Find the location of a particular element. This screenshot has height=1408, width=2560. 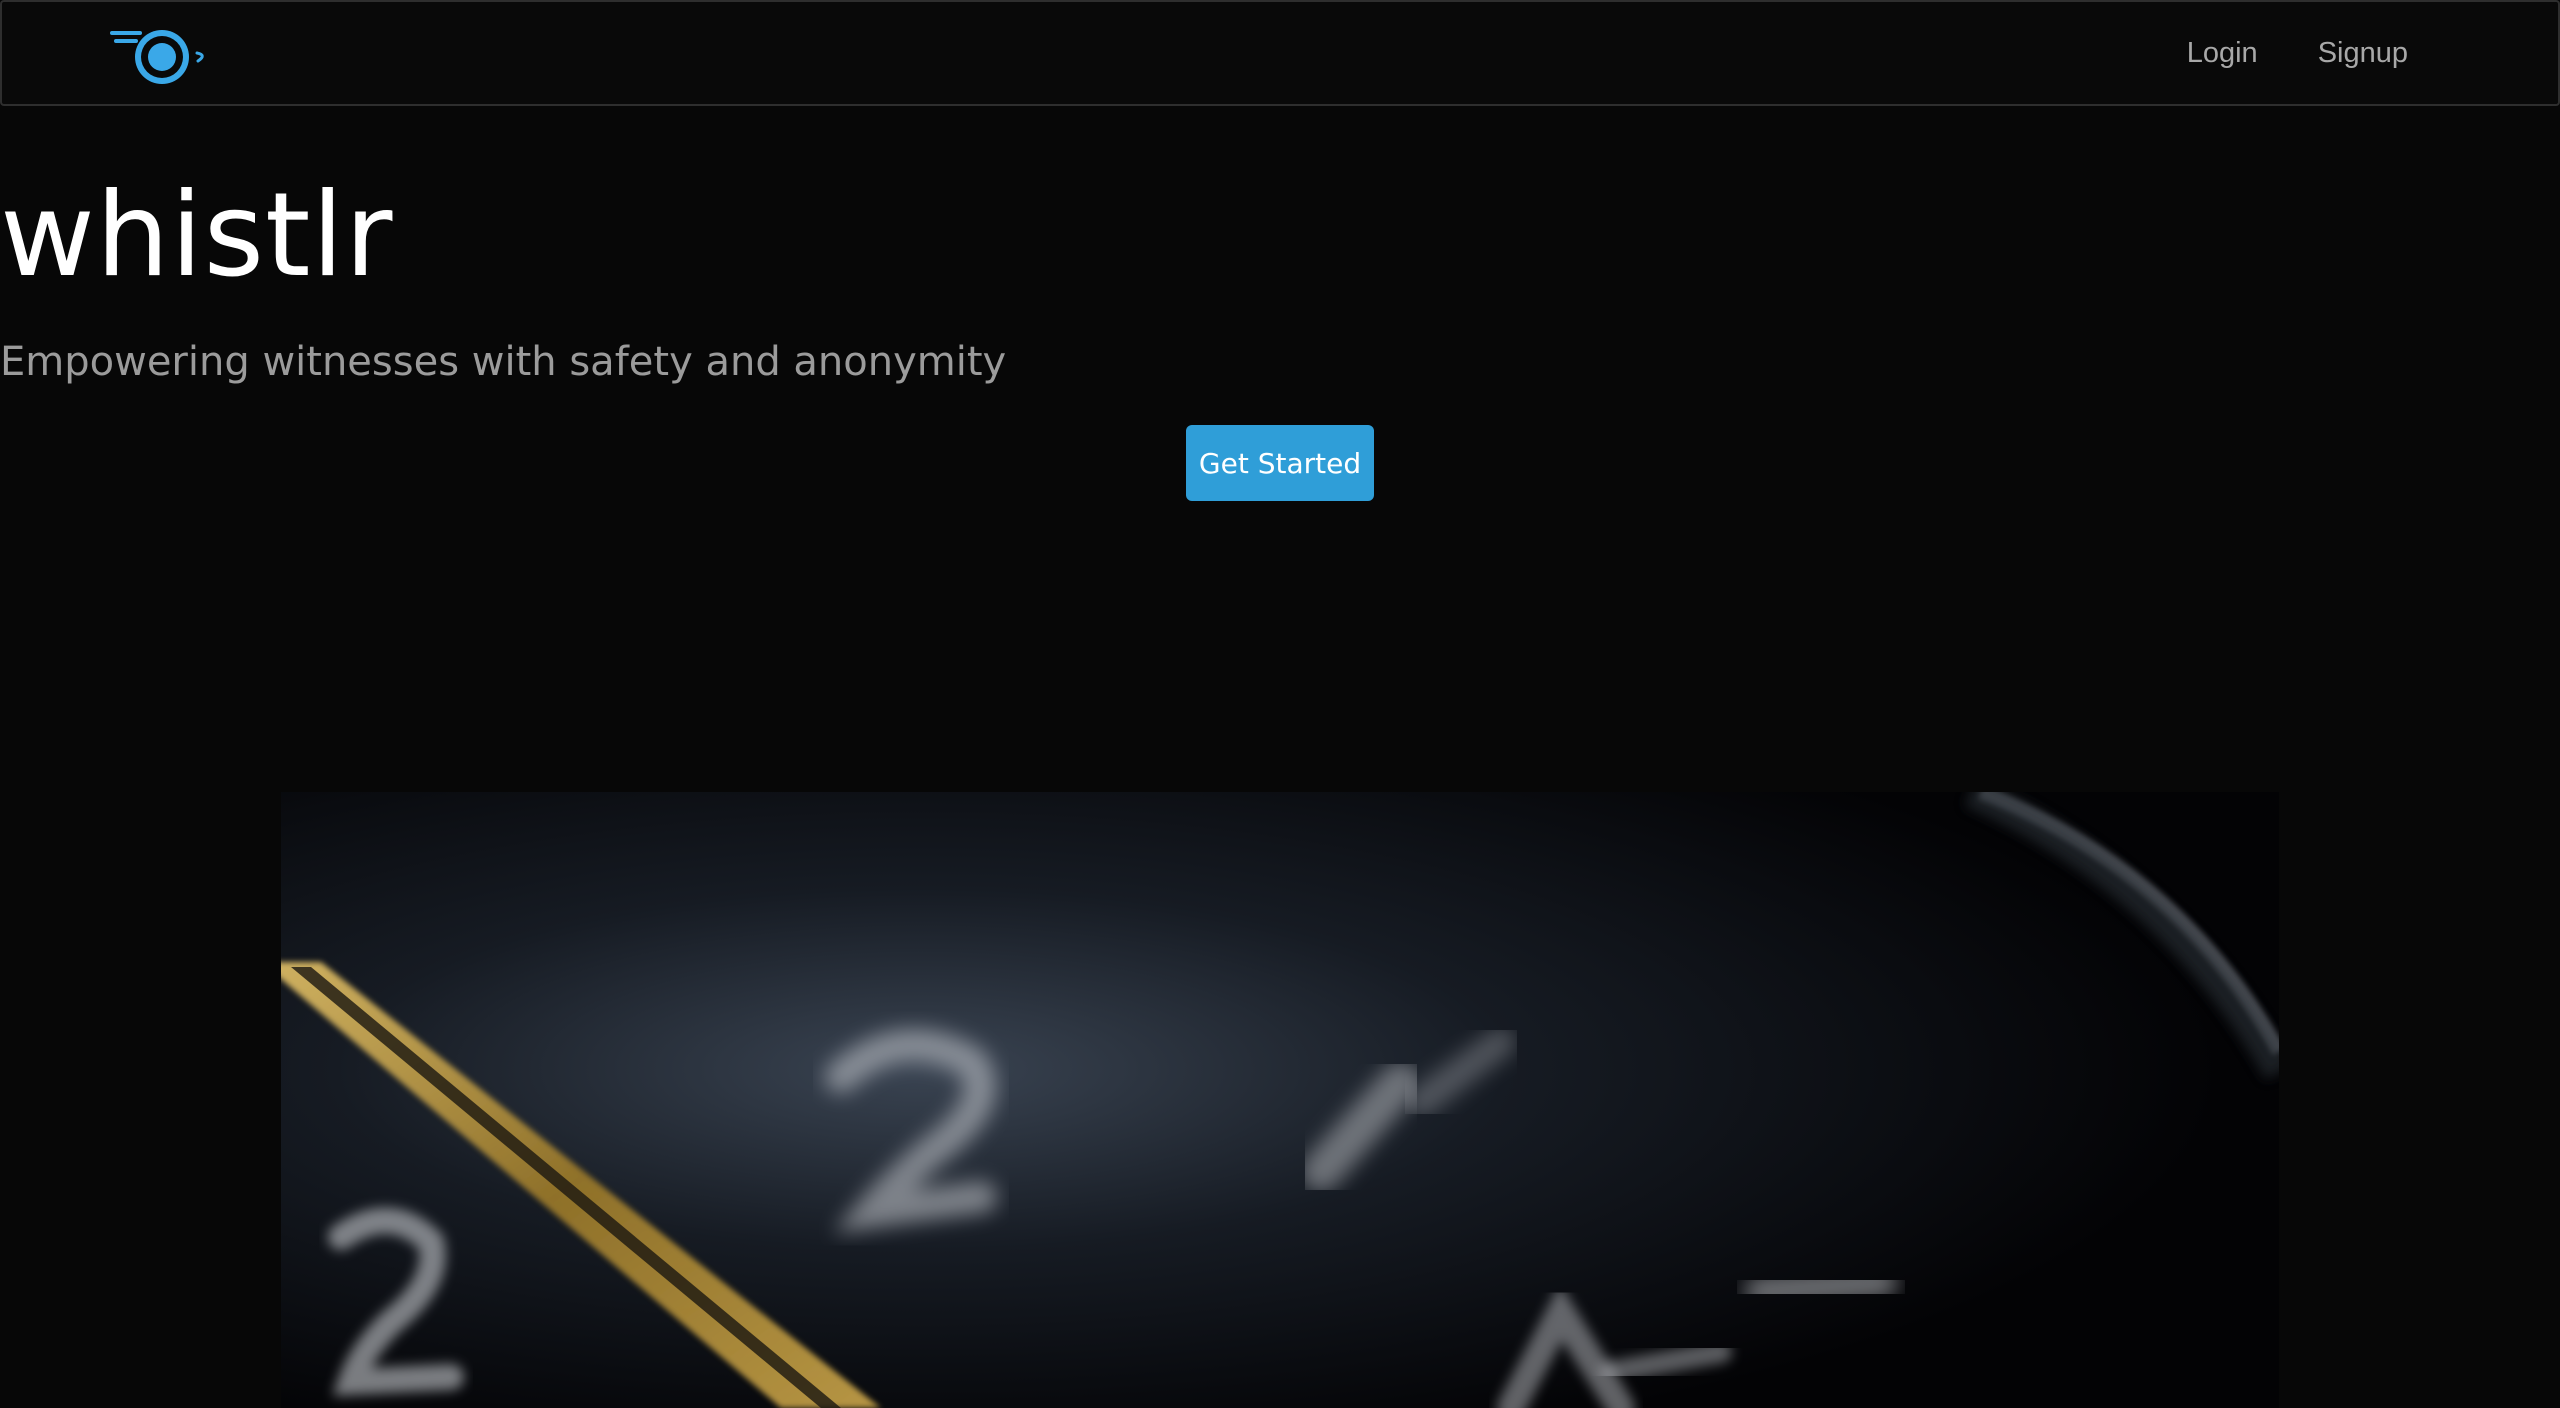

login-link: Login is located at coordinates (2222, 53).